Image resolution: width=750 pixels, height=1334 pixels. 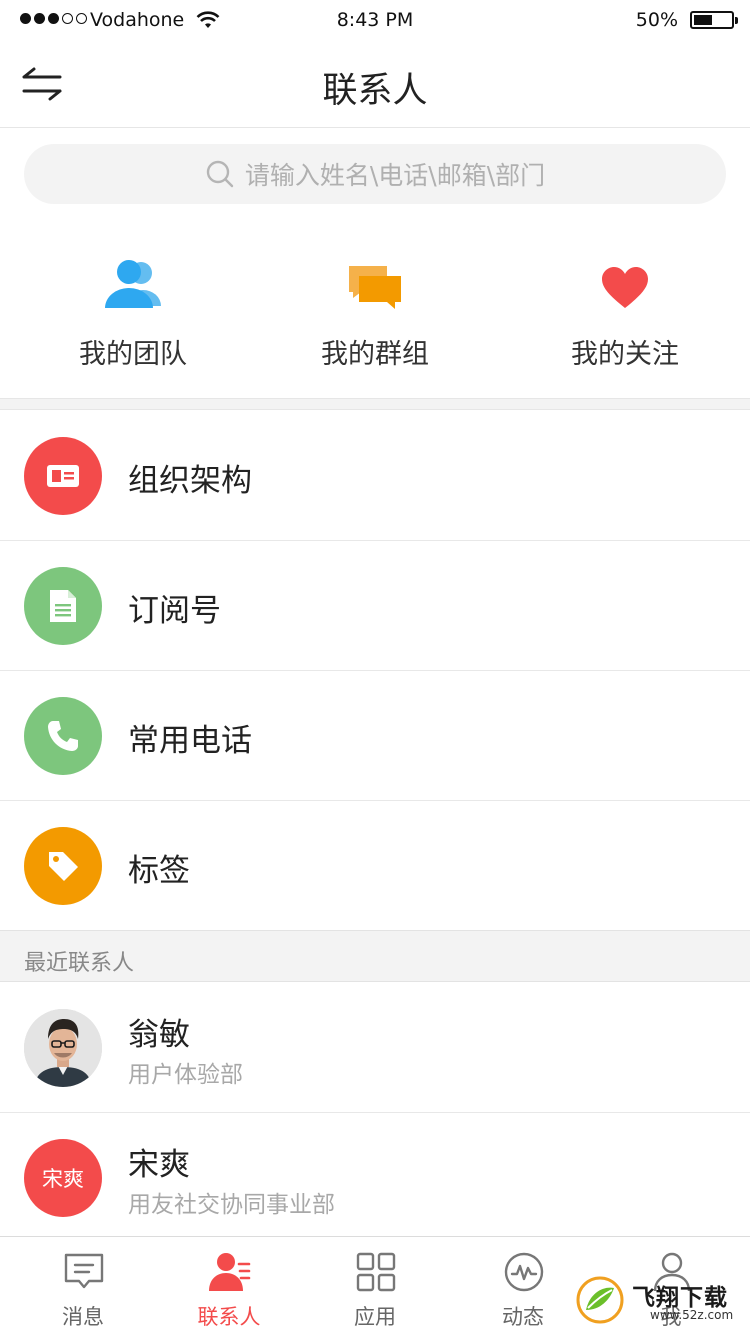 I want to click on tab-label: 联系人, so click(x=229, y=1317).